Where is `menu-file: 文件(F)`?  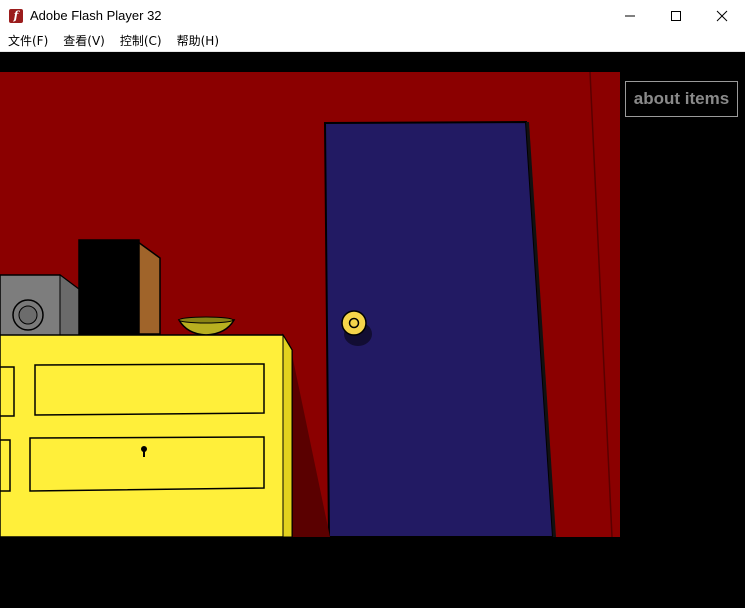
menu-file: 文件(F) is located at coordinates (27, 41).